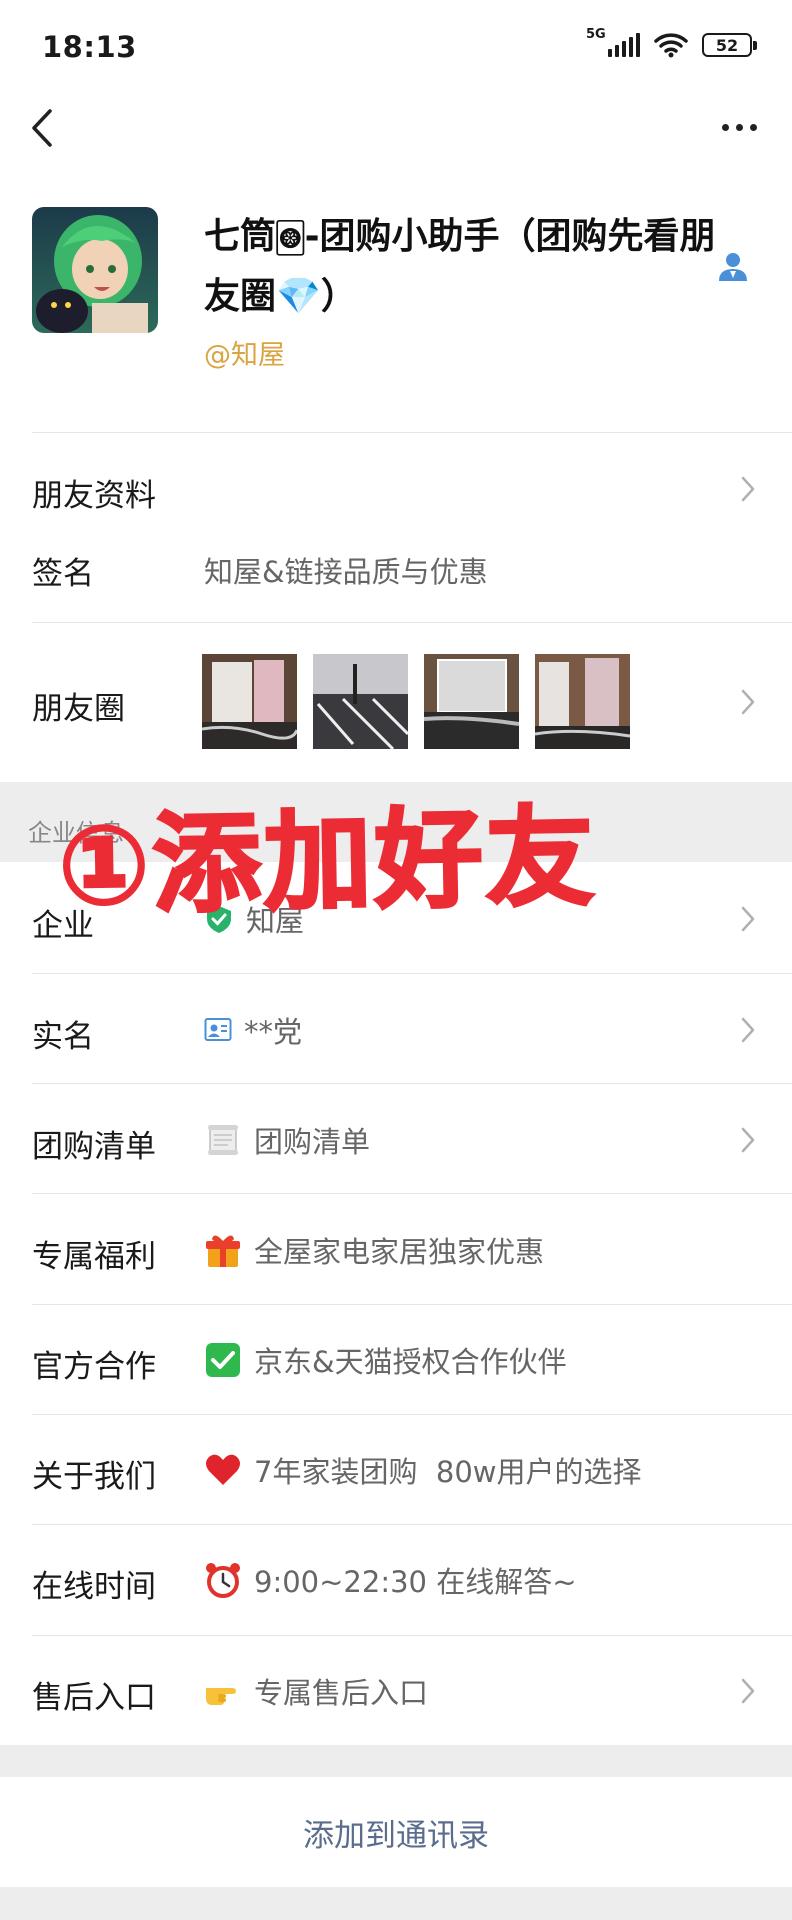 This screenshot has width=792, height=1920. I want to click on alarm-clock-icon, so click(223, 1580).